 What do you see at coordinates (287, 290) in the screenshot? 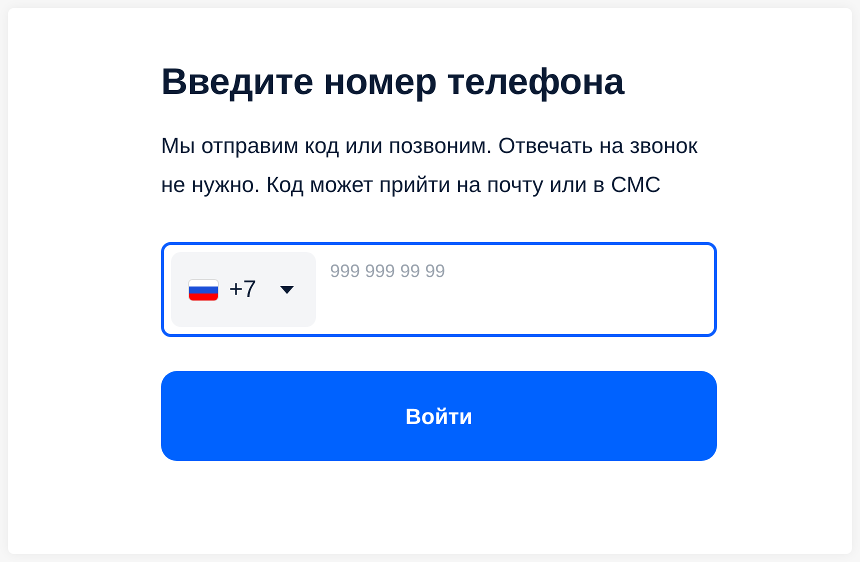
I see `caret-icon` at bounding box center [287, 290].